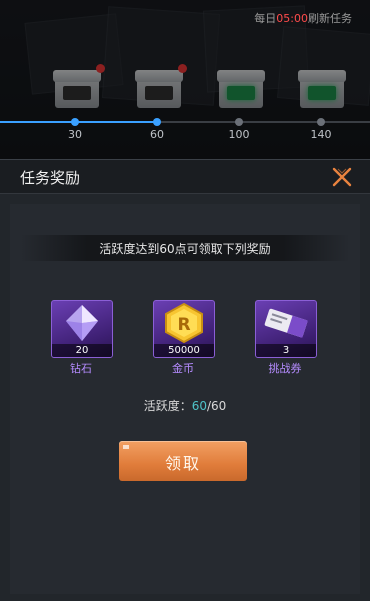 This screenshot has height=601, width=370. I want to click on reward-name: 钻石, so click(81, 368).